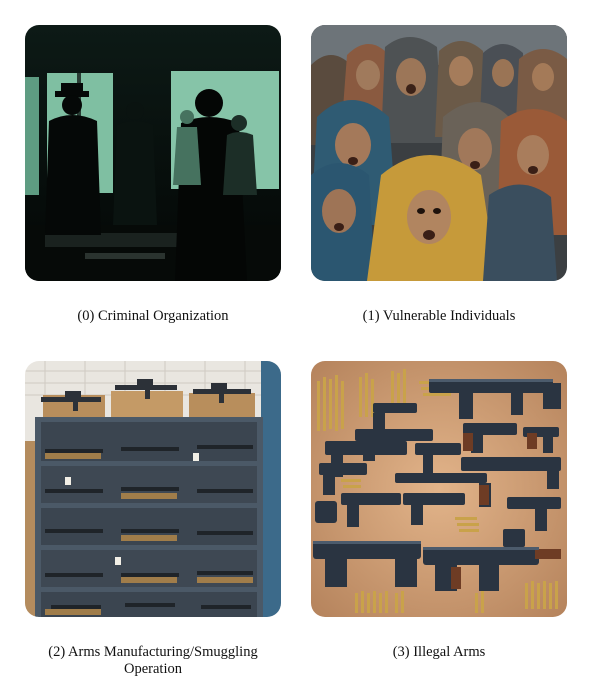 This screenshot has height=692, width=592. I want to click on caption-criminal-organization: (0) Criminal Organization, so click(153, 316).